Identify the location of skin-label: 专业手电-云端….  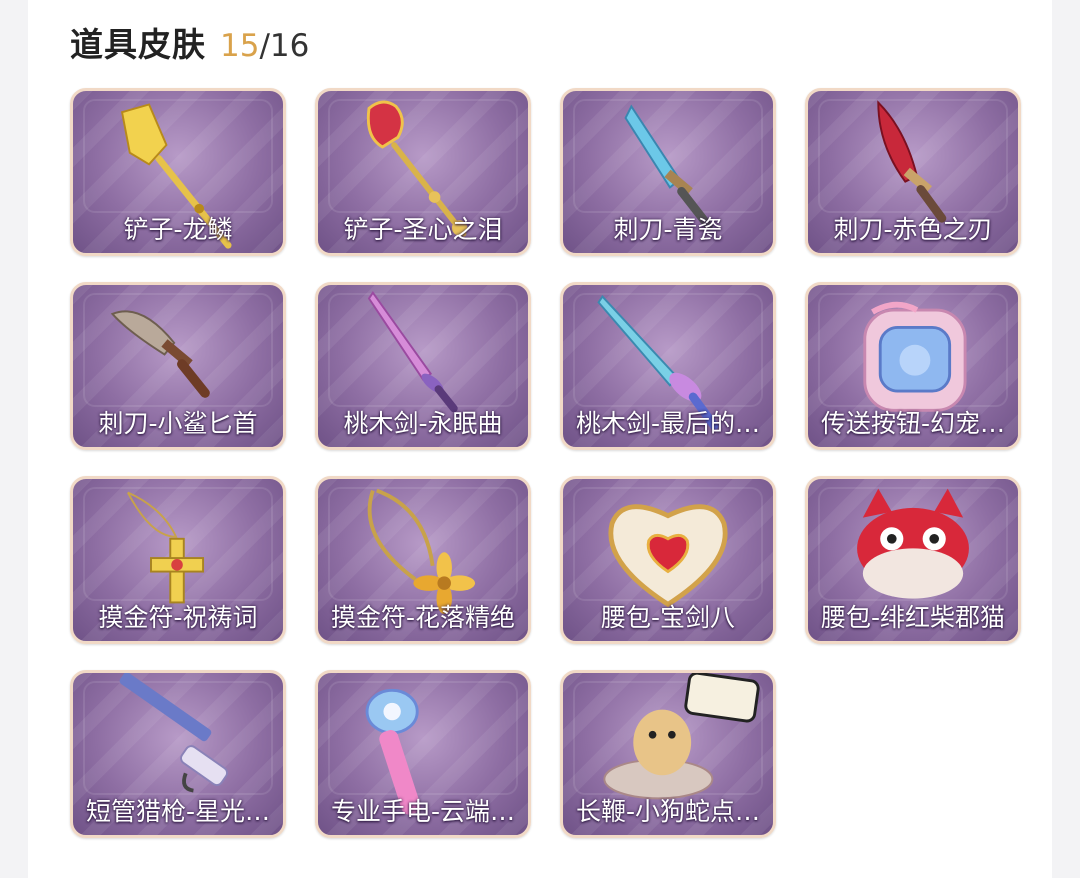
(423, 811).